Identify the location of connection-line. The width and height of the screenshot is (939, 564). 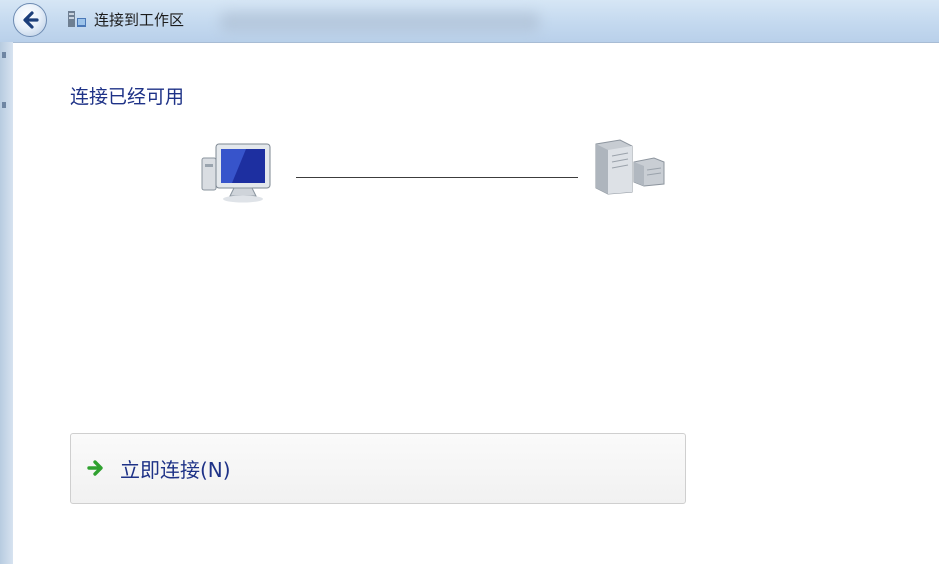
(437, 177).